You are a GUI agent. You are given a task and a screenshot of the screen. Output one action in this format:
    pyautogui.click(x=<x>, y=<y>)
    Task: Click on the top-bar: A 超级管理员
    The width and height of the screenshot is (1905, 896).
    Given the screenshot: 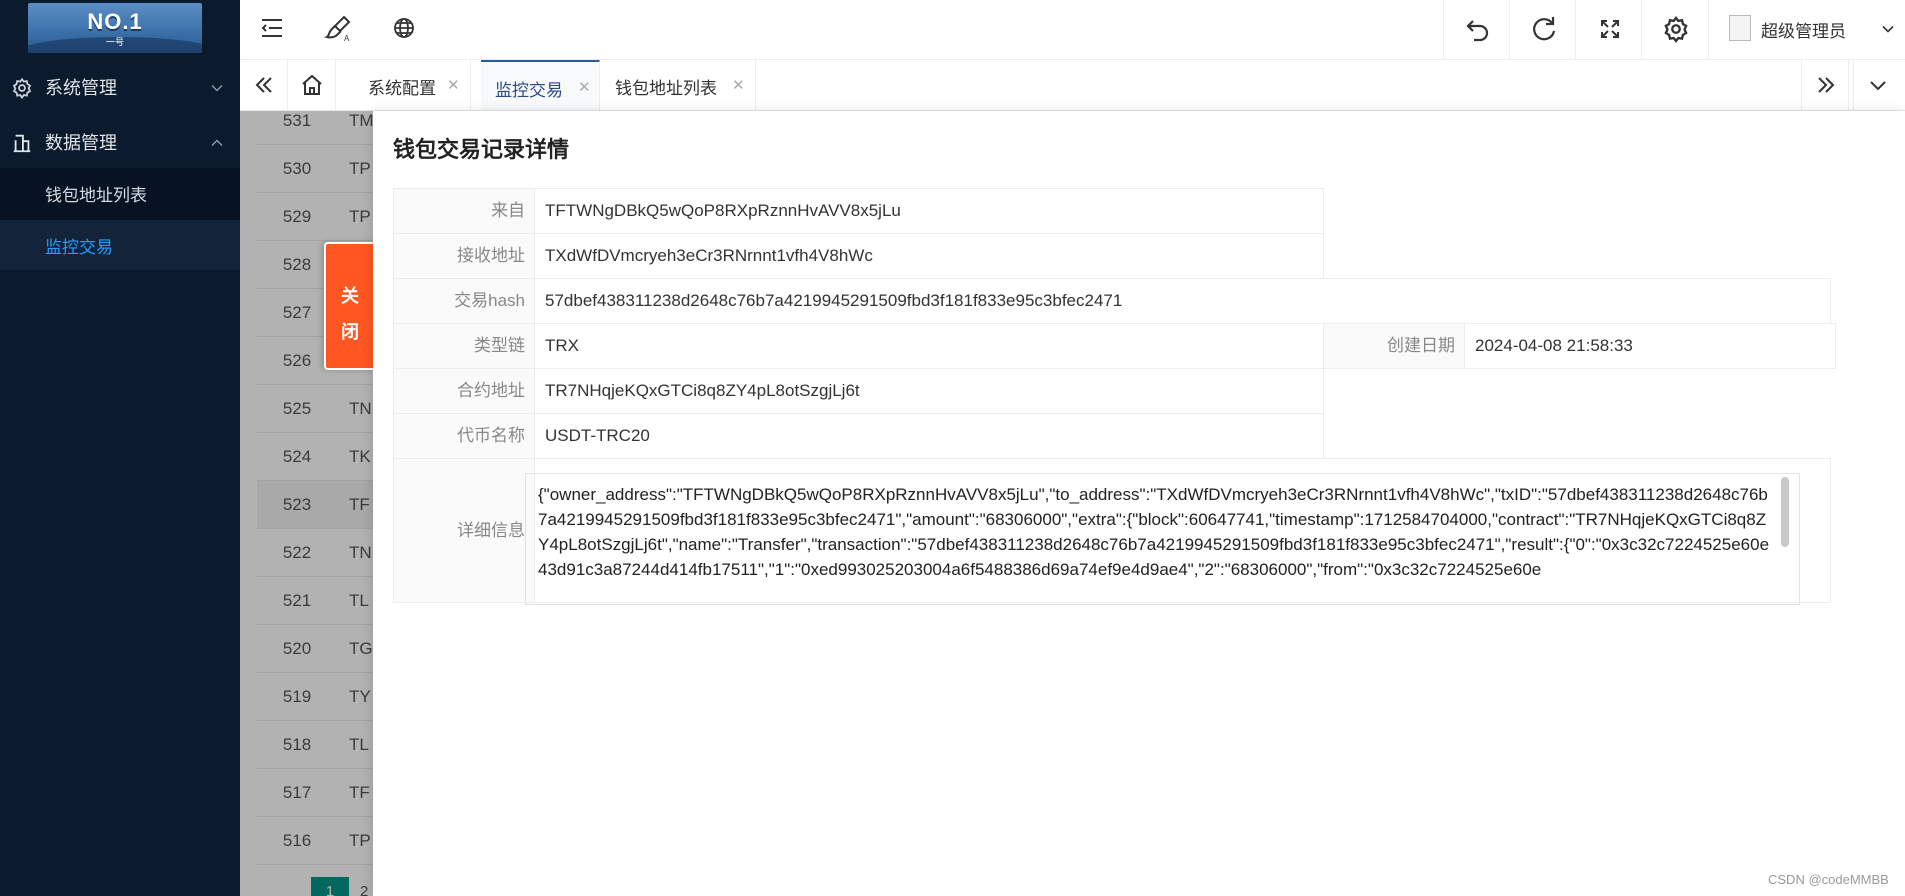 What is the action you would take?
    pyautogui.click(x=1072, y=30)
    